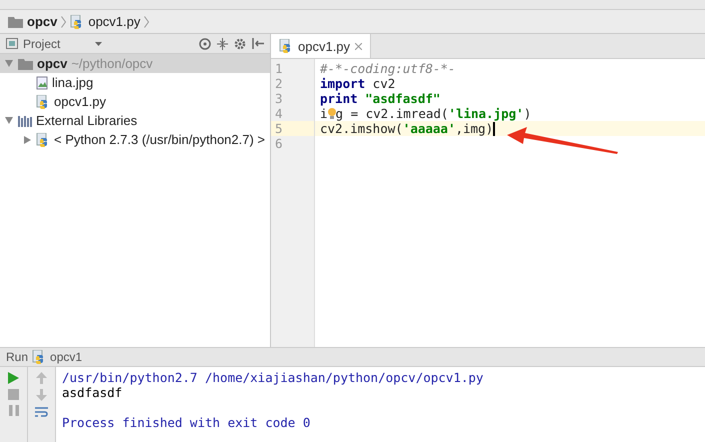  I want to click on console-line: /usr/bin/python2.7 /home/xiajiashan/python/opcv/opcv1.py, so click(273, 377).